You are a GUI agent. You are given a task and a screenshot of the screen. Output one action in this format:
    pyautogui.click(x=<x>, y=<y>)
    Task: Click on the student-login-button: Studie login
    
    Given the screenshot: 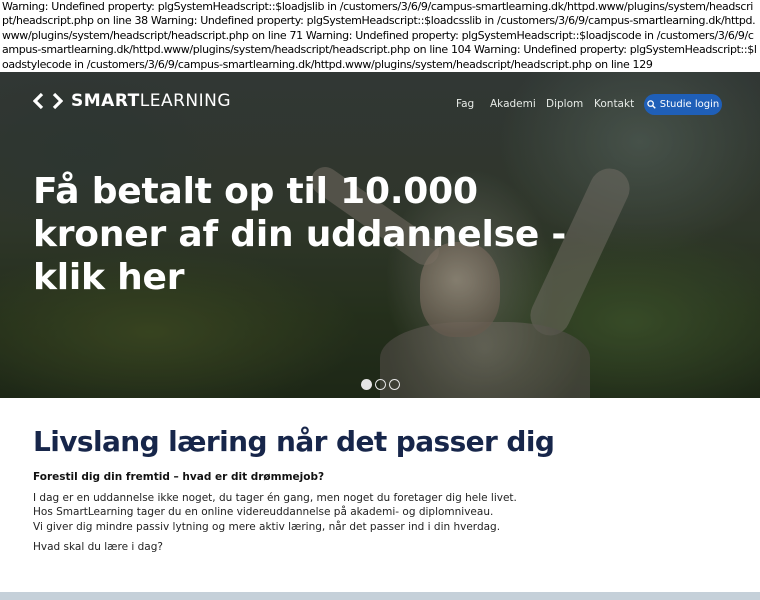 What is the action you would take?
    pyautogui.click(x=683, y=104)
    